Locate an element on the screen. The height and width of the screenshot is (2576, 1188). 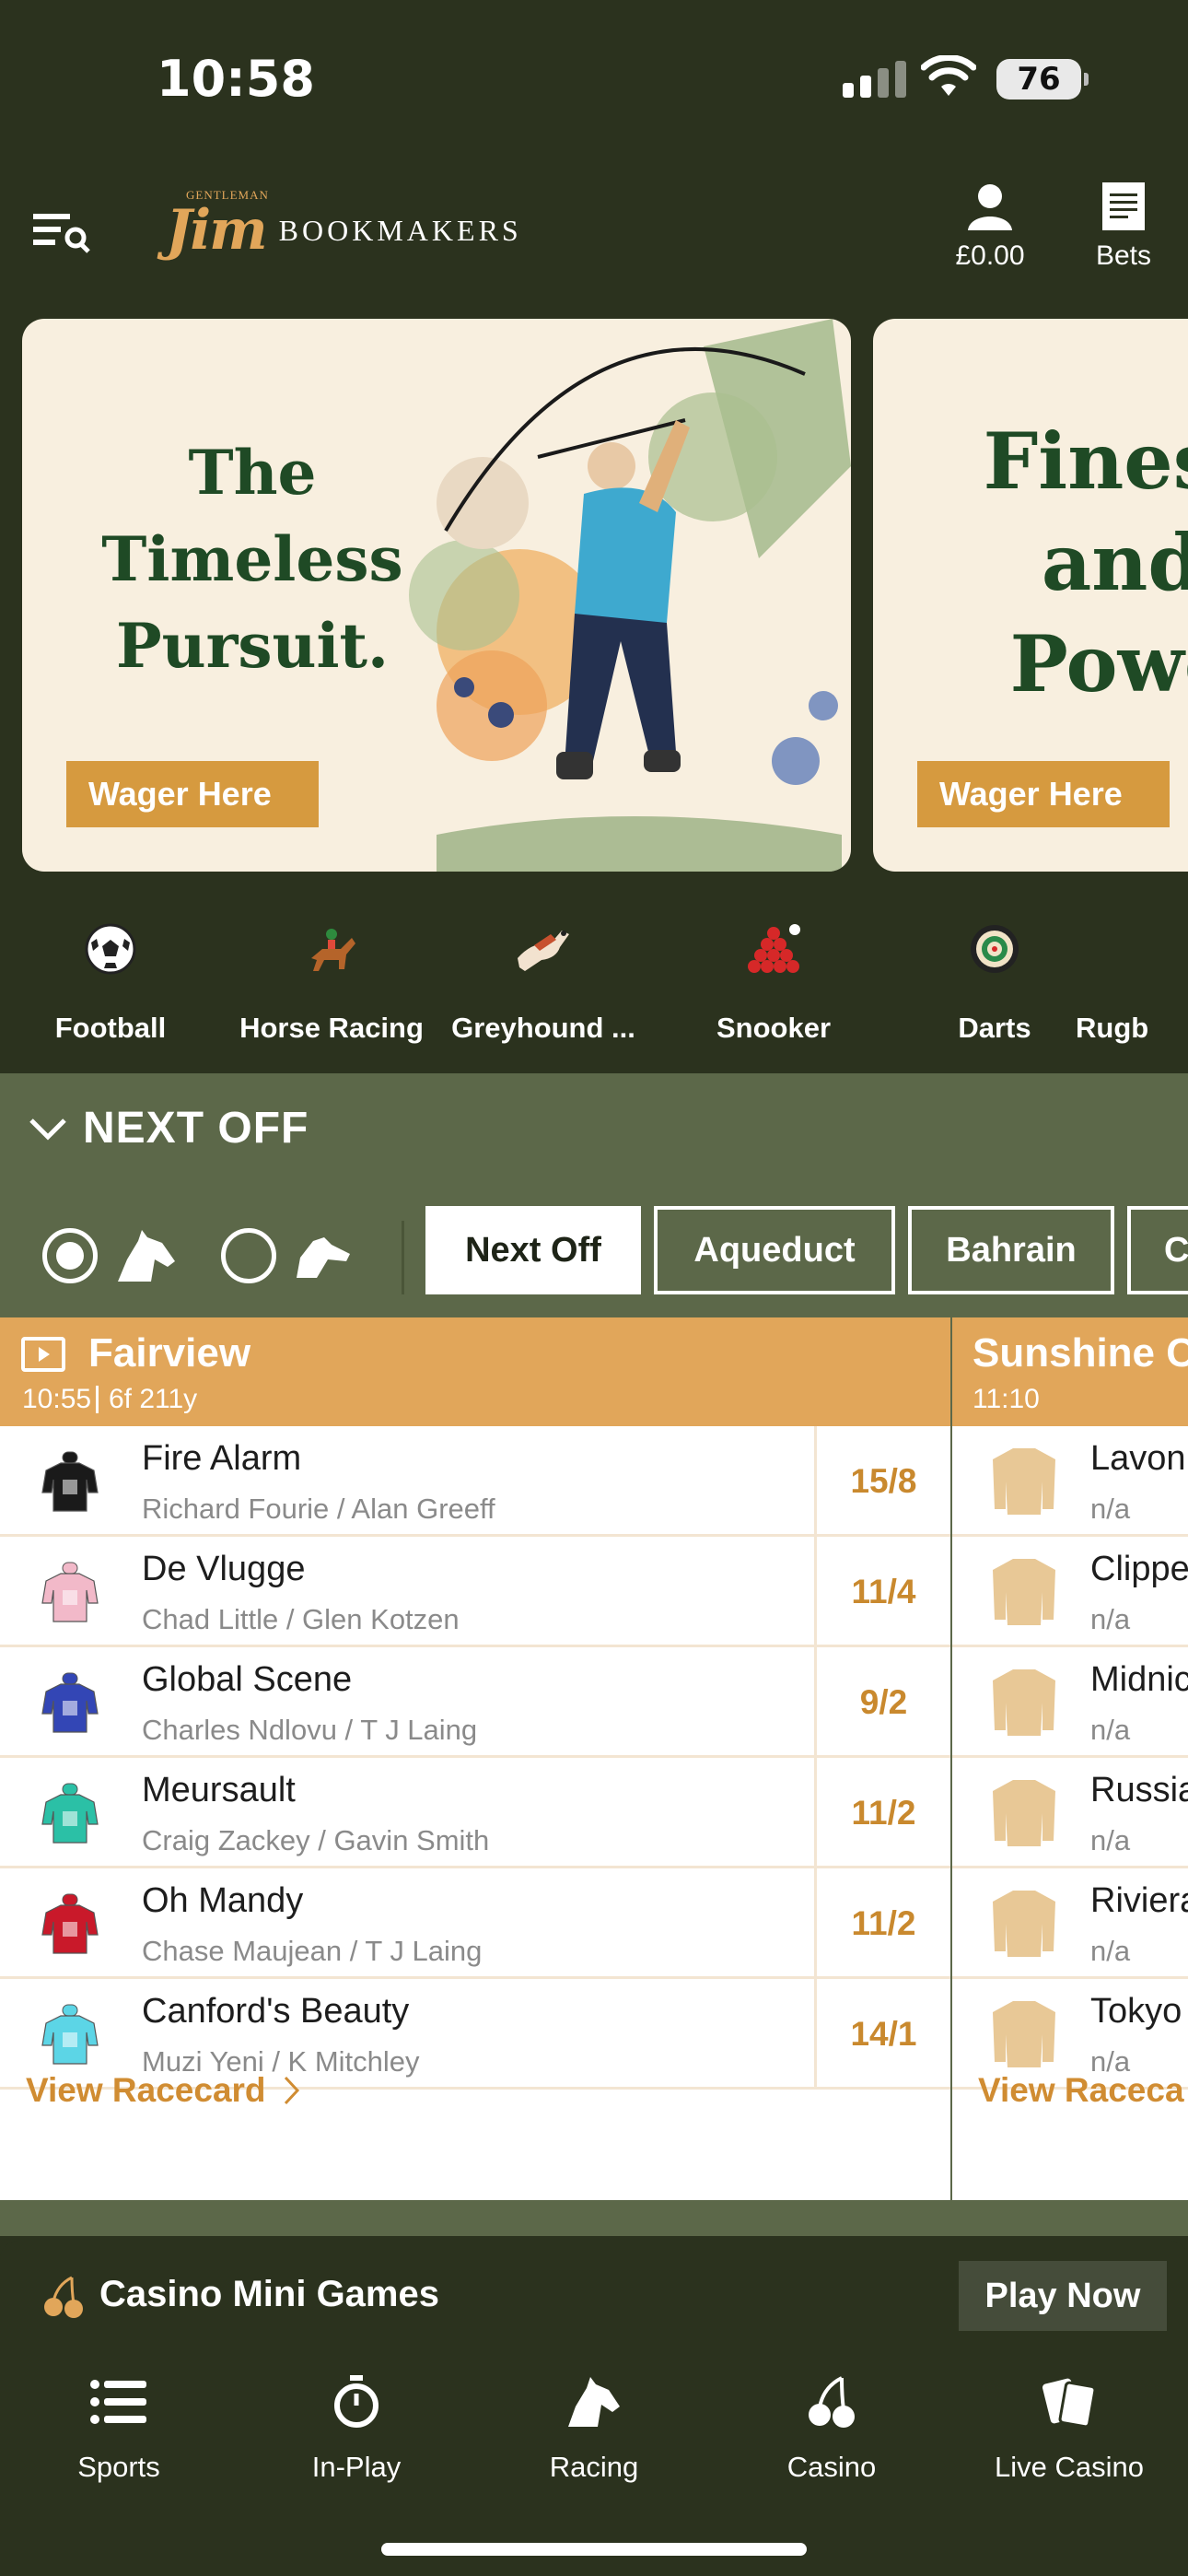
view-racecard-link: View Racecard is located at coordinates (163, 2090).